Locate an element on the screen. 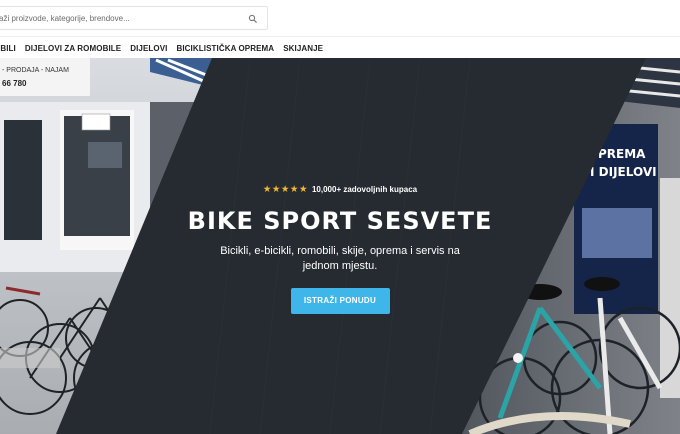 Image resolution: width=680 pixels, height=434 pixels. rating-row: ★★★★★ 10,000+ zadovoljnih kupaca is located at coordinates (340, 189).